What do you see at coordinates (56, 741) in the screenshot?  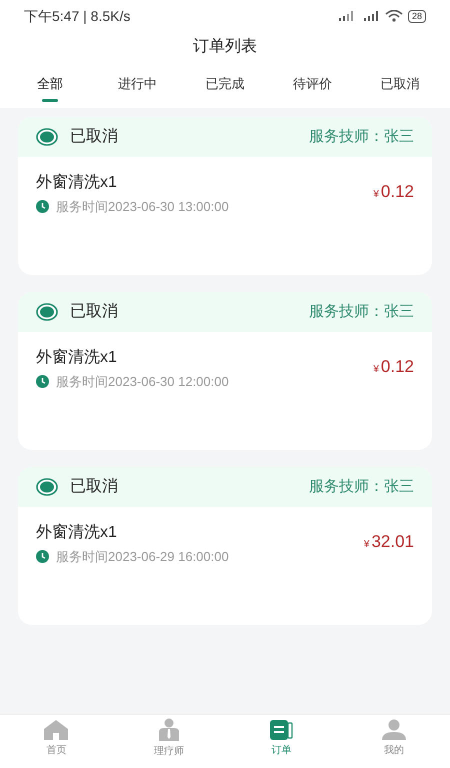 I see `nav-tab: 首页` at bounding box center [56, 741].